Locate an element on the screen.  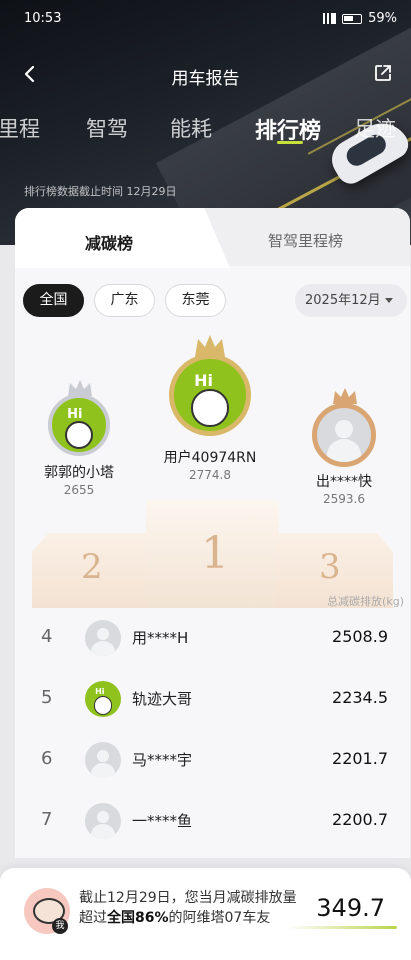
filter-province: 广东 is located at coordinates (124, 300).